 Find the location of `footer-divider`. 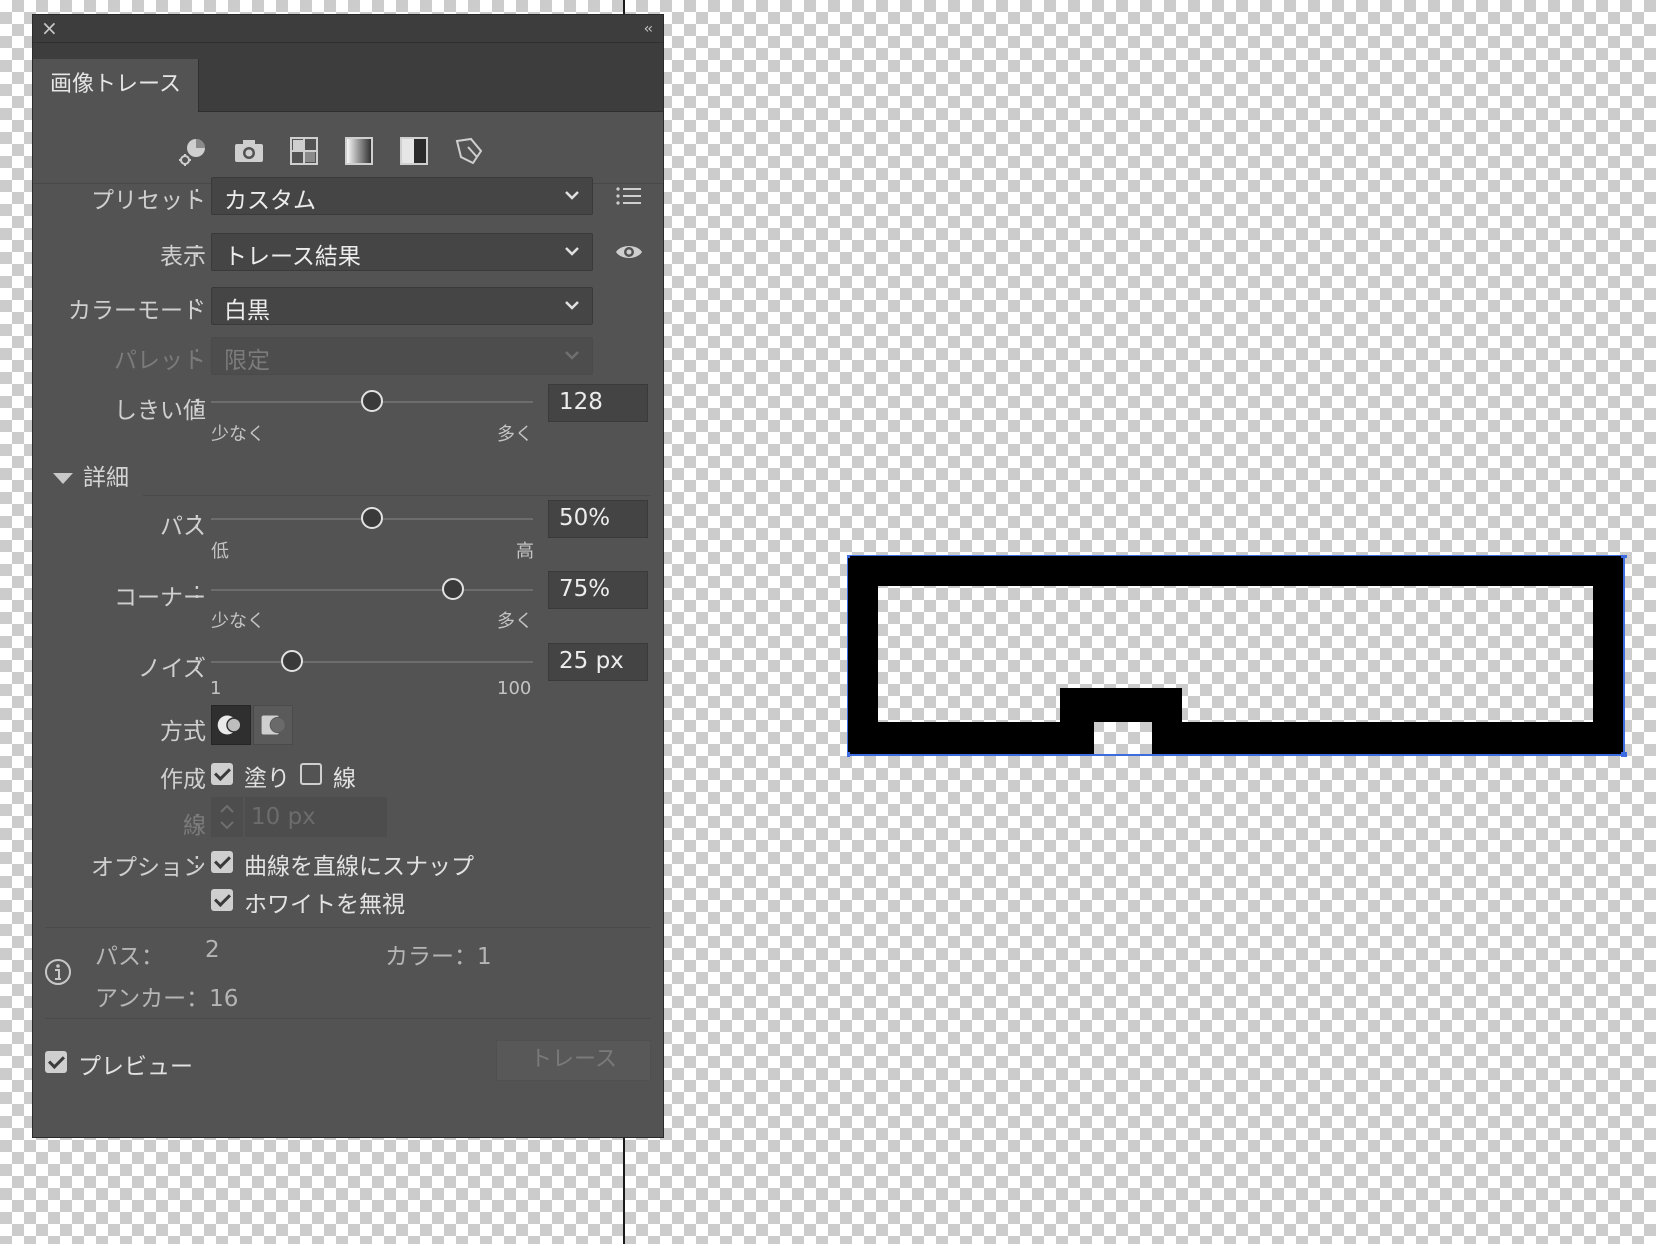

footer-divider is located at coordinates (348, 1018).